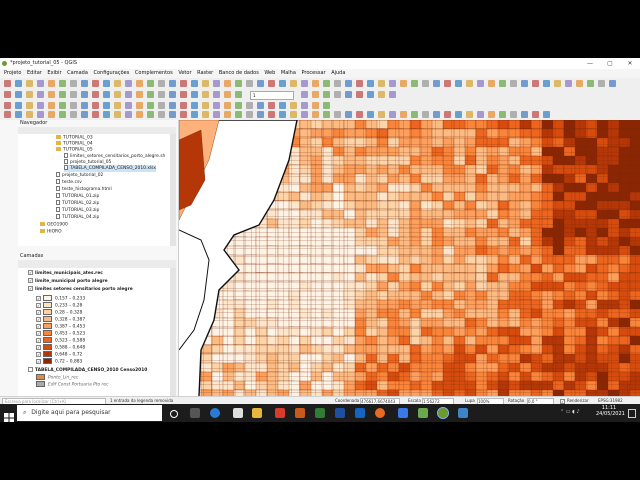  What do you see at coordinates (9, 415) in the screenshot?
I see `windows-start-icon` at bounding box center [9, 415].